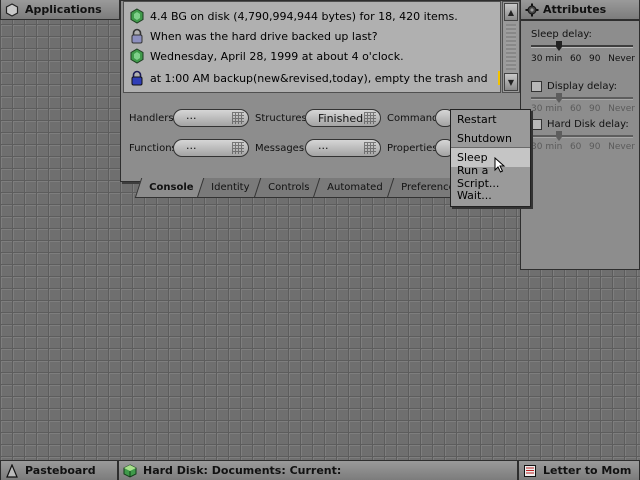  What do you see at coordinates (412, 148) in the screenshot?
I see `properties-label: Properties` at bounding box center [412, 148].